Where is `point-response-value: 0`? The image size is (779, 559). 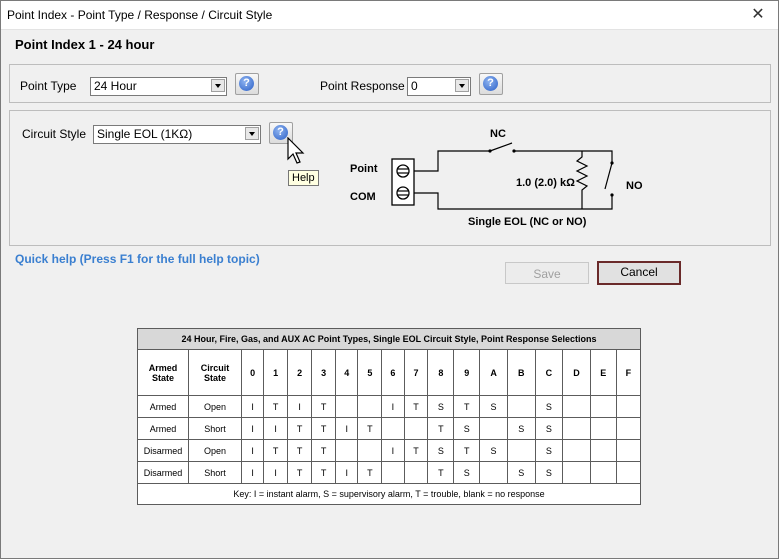 point-response-value: 0 is located at coordinates (414, 86).